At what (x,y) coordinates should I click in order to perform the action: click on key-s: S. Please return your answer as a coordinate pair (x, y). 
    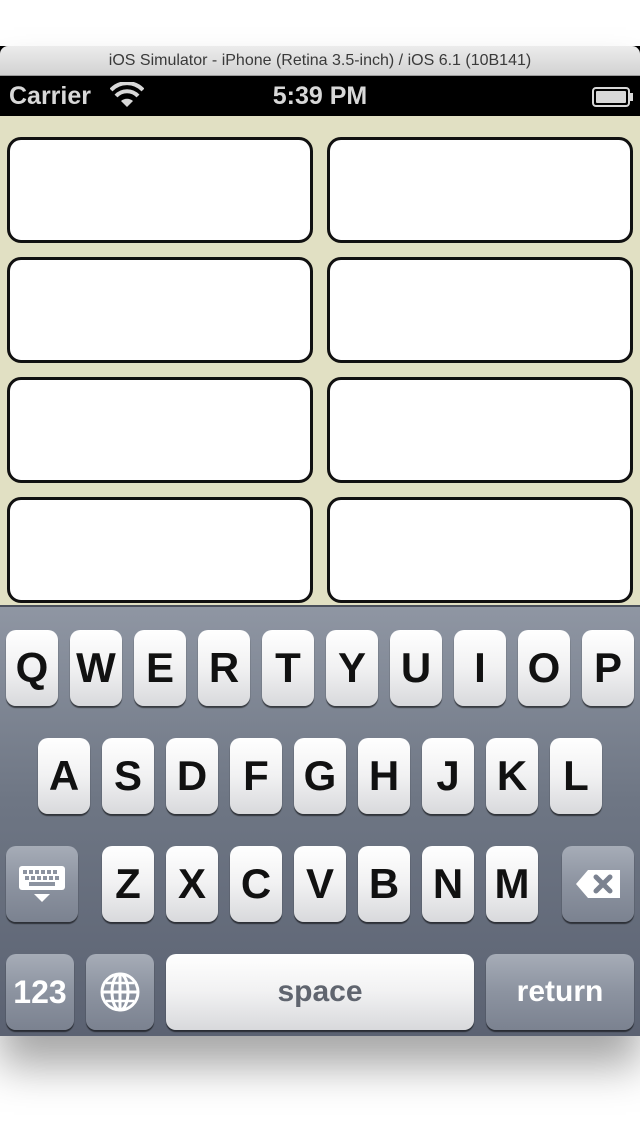
    Looking at the image, I should click on (128, 776).